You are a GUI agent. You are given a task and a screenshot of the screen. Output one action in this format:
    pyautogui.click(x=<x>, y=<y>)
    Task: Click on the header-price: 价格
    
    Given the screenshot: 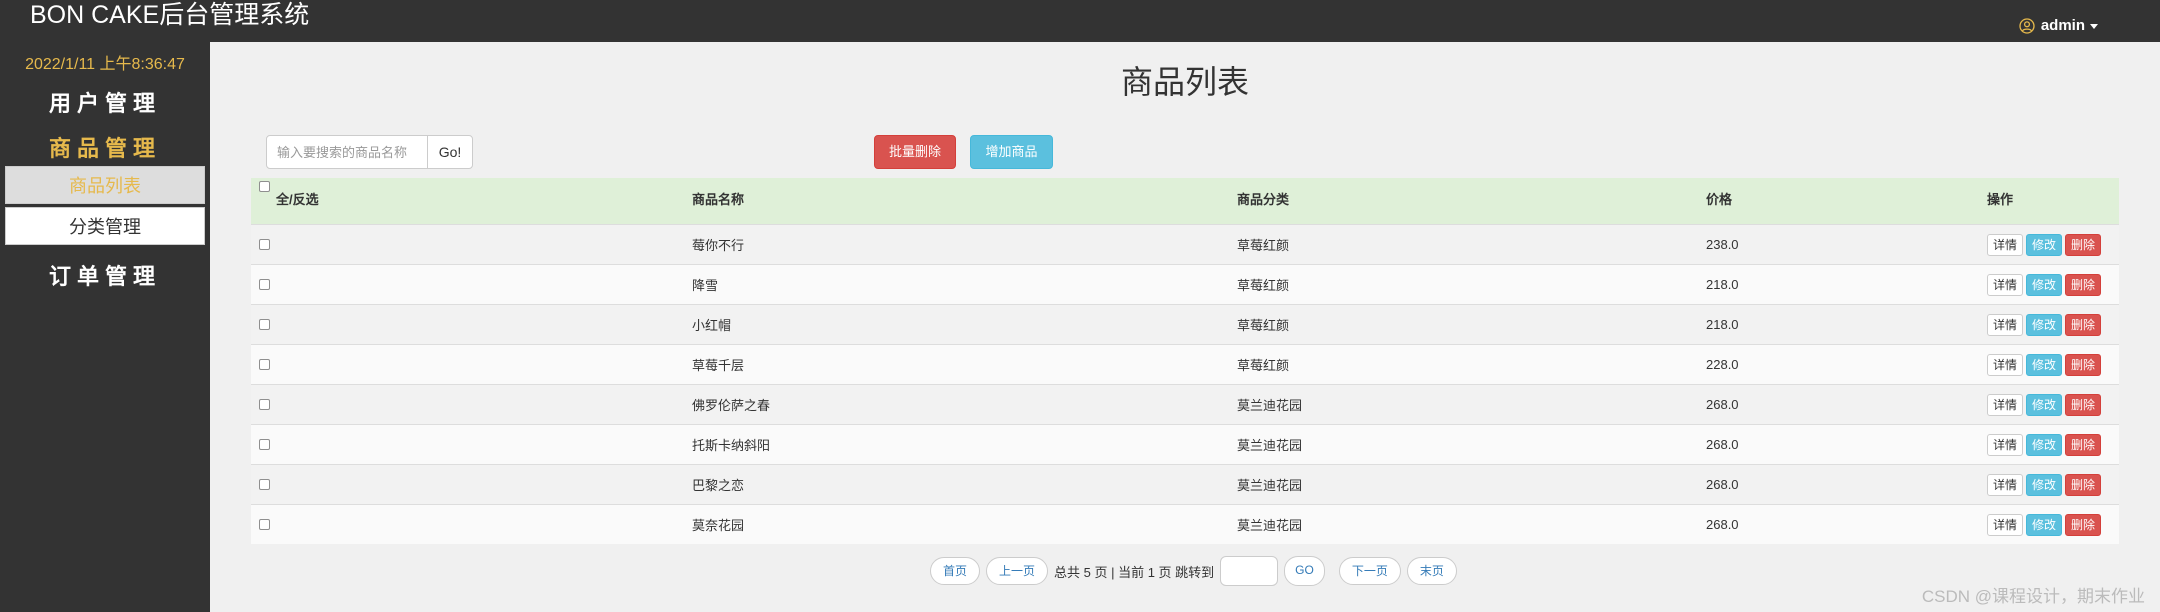 What is the action you would take?
    pyautogui.click(x=1719, y=199)
    